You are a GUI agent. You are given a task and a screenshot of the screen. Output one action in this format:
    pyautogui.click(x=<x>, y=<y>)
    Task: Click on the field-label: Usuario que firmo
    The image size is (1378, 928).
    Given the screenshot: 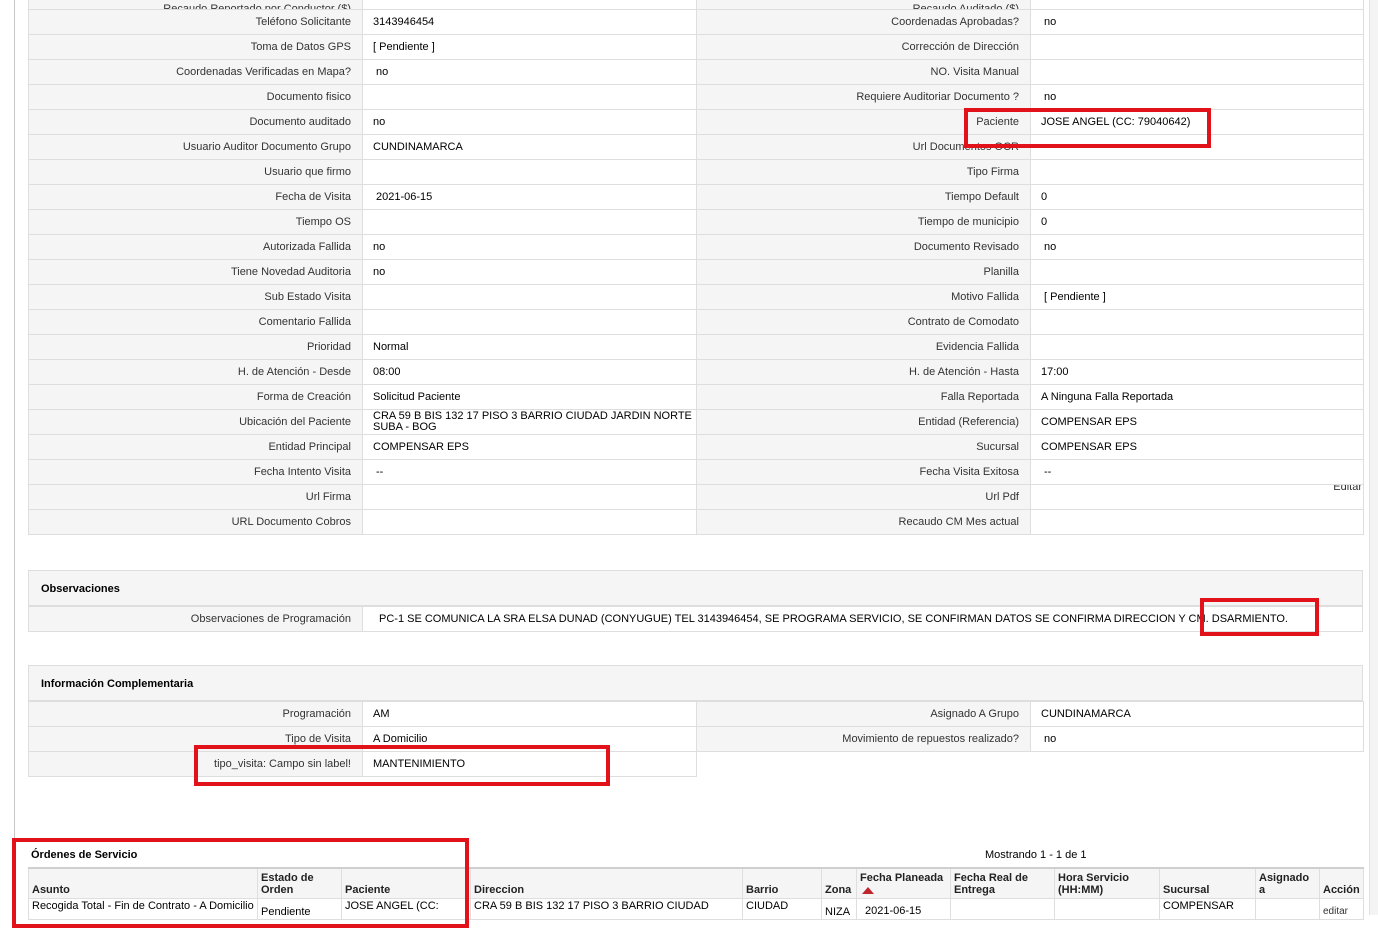 What is the action you would take?
    pyautogui.click(x=195, y=172)
    